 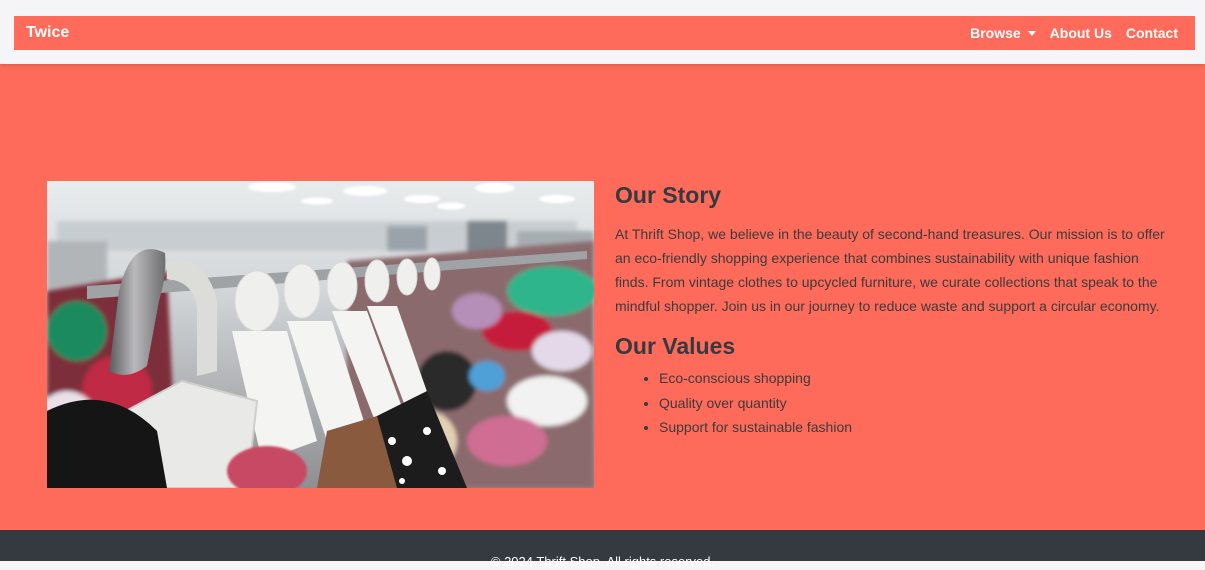 I want to click on nav-about-us: About Us, so click(x=1081, y=33).